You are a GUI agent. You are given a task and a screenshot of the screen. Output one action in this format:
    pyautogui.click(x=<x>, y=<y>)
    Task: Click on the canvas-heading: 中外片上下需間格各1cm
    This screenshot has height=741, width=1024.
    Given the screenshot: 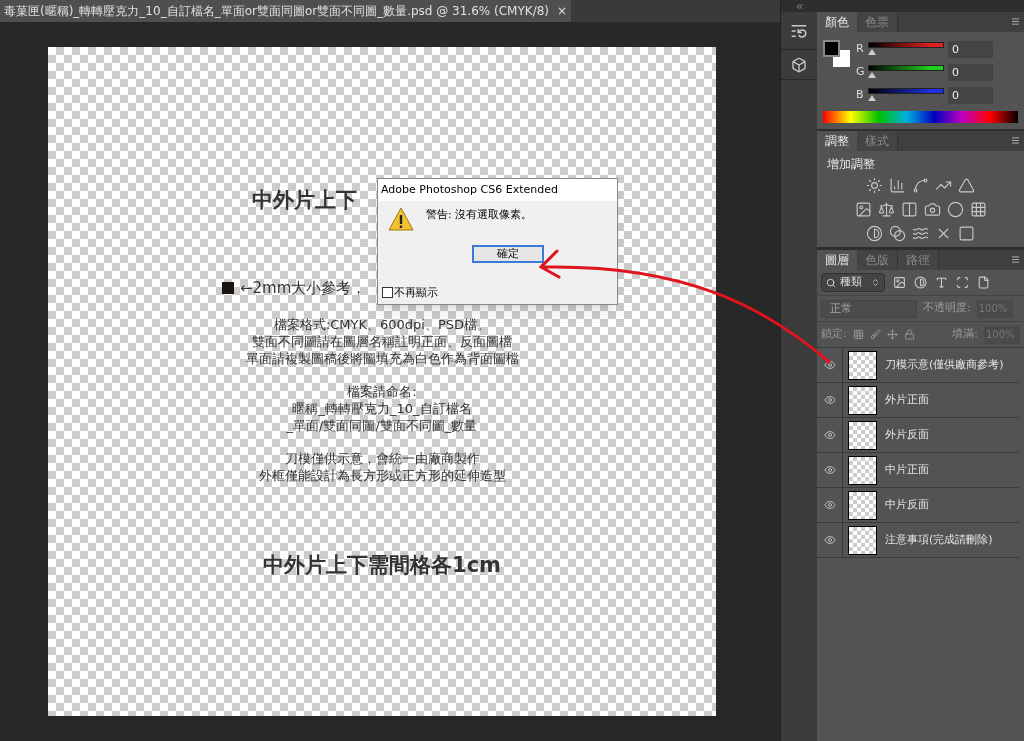 What is the action you would take?
    pyautogui.click(x=382, y=565)
    